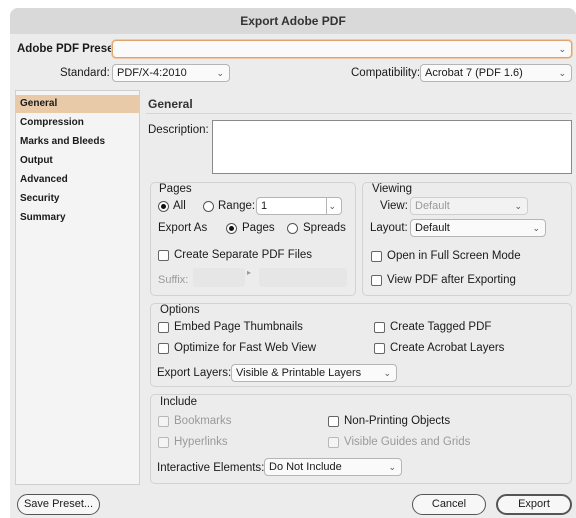  Describe the element at coordinates (392, 147) in the screenshot. I see `description-field` at that location.